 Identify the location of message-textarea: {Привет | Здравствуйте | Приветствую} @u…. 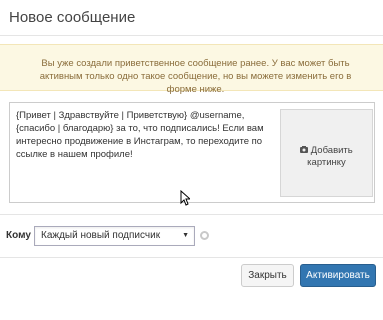
(147, 135).